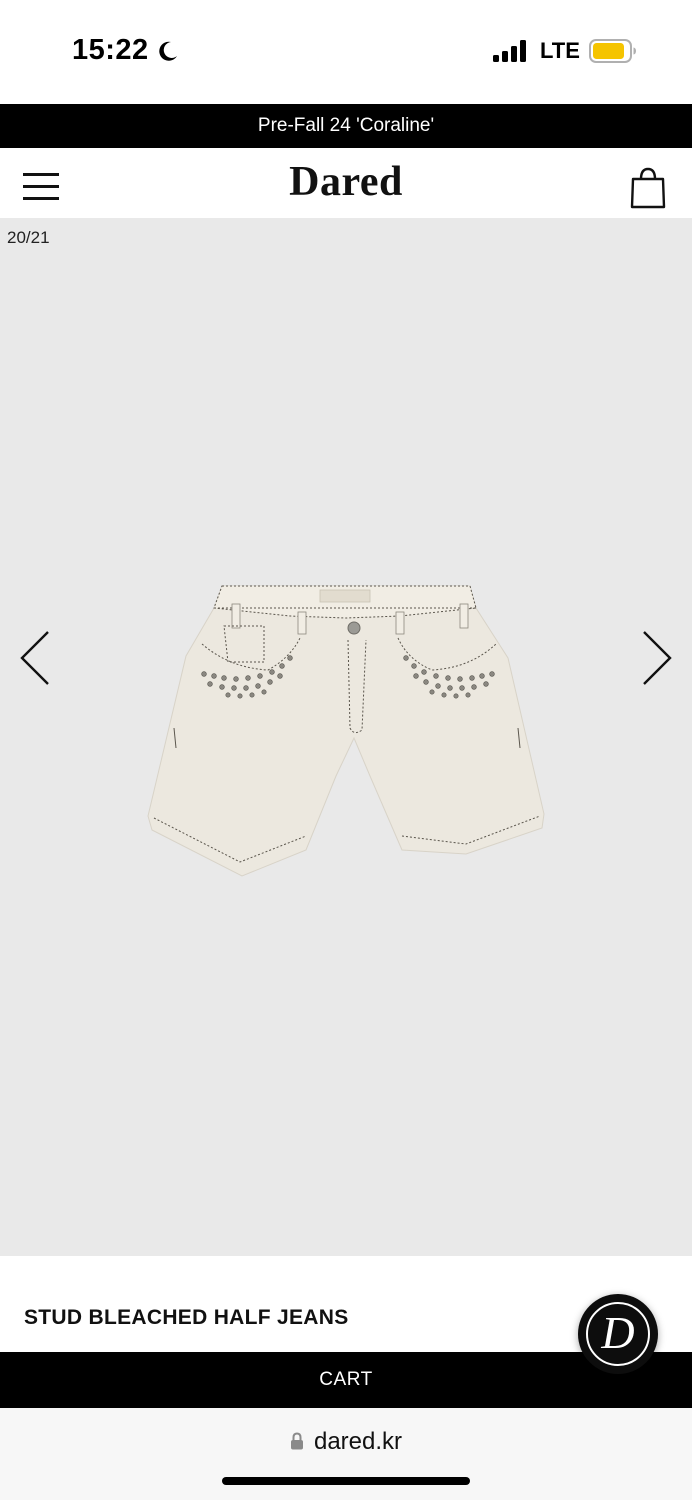  Describe the element at coordinates (560, 50) in the screenshot. I see `network-label: LTE` at that location.